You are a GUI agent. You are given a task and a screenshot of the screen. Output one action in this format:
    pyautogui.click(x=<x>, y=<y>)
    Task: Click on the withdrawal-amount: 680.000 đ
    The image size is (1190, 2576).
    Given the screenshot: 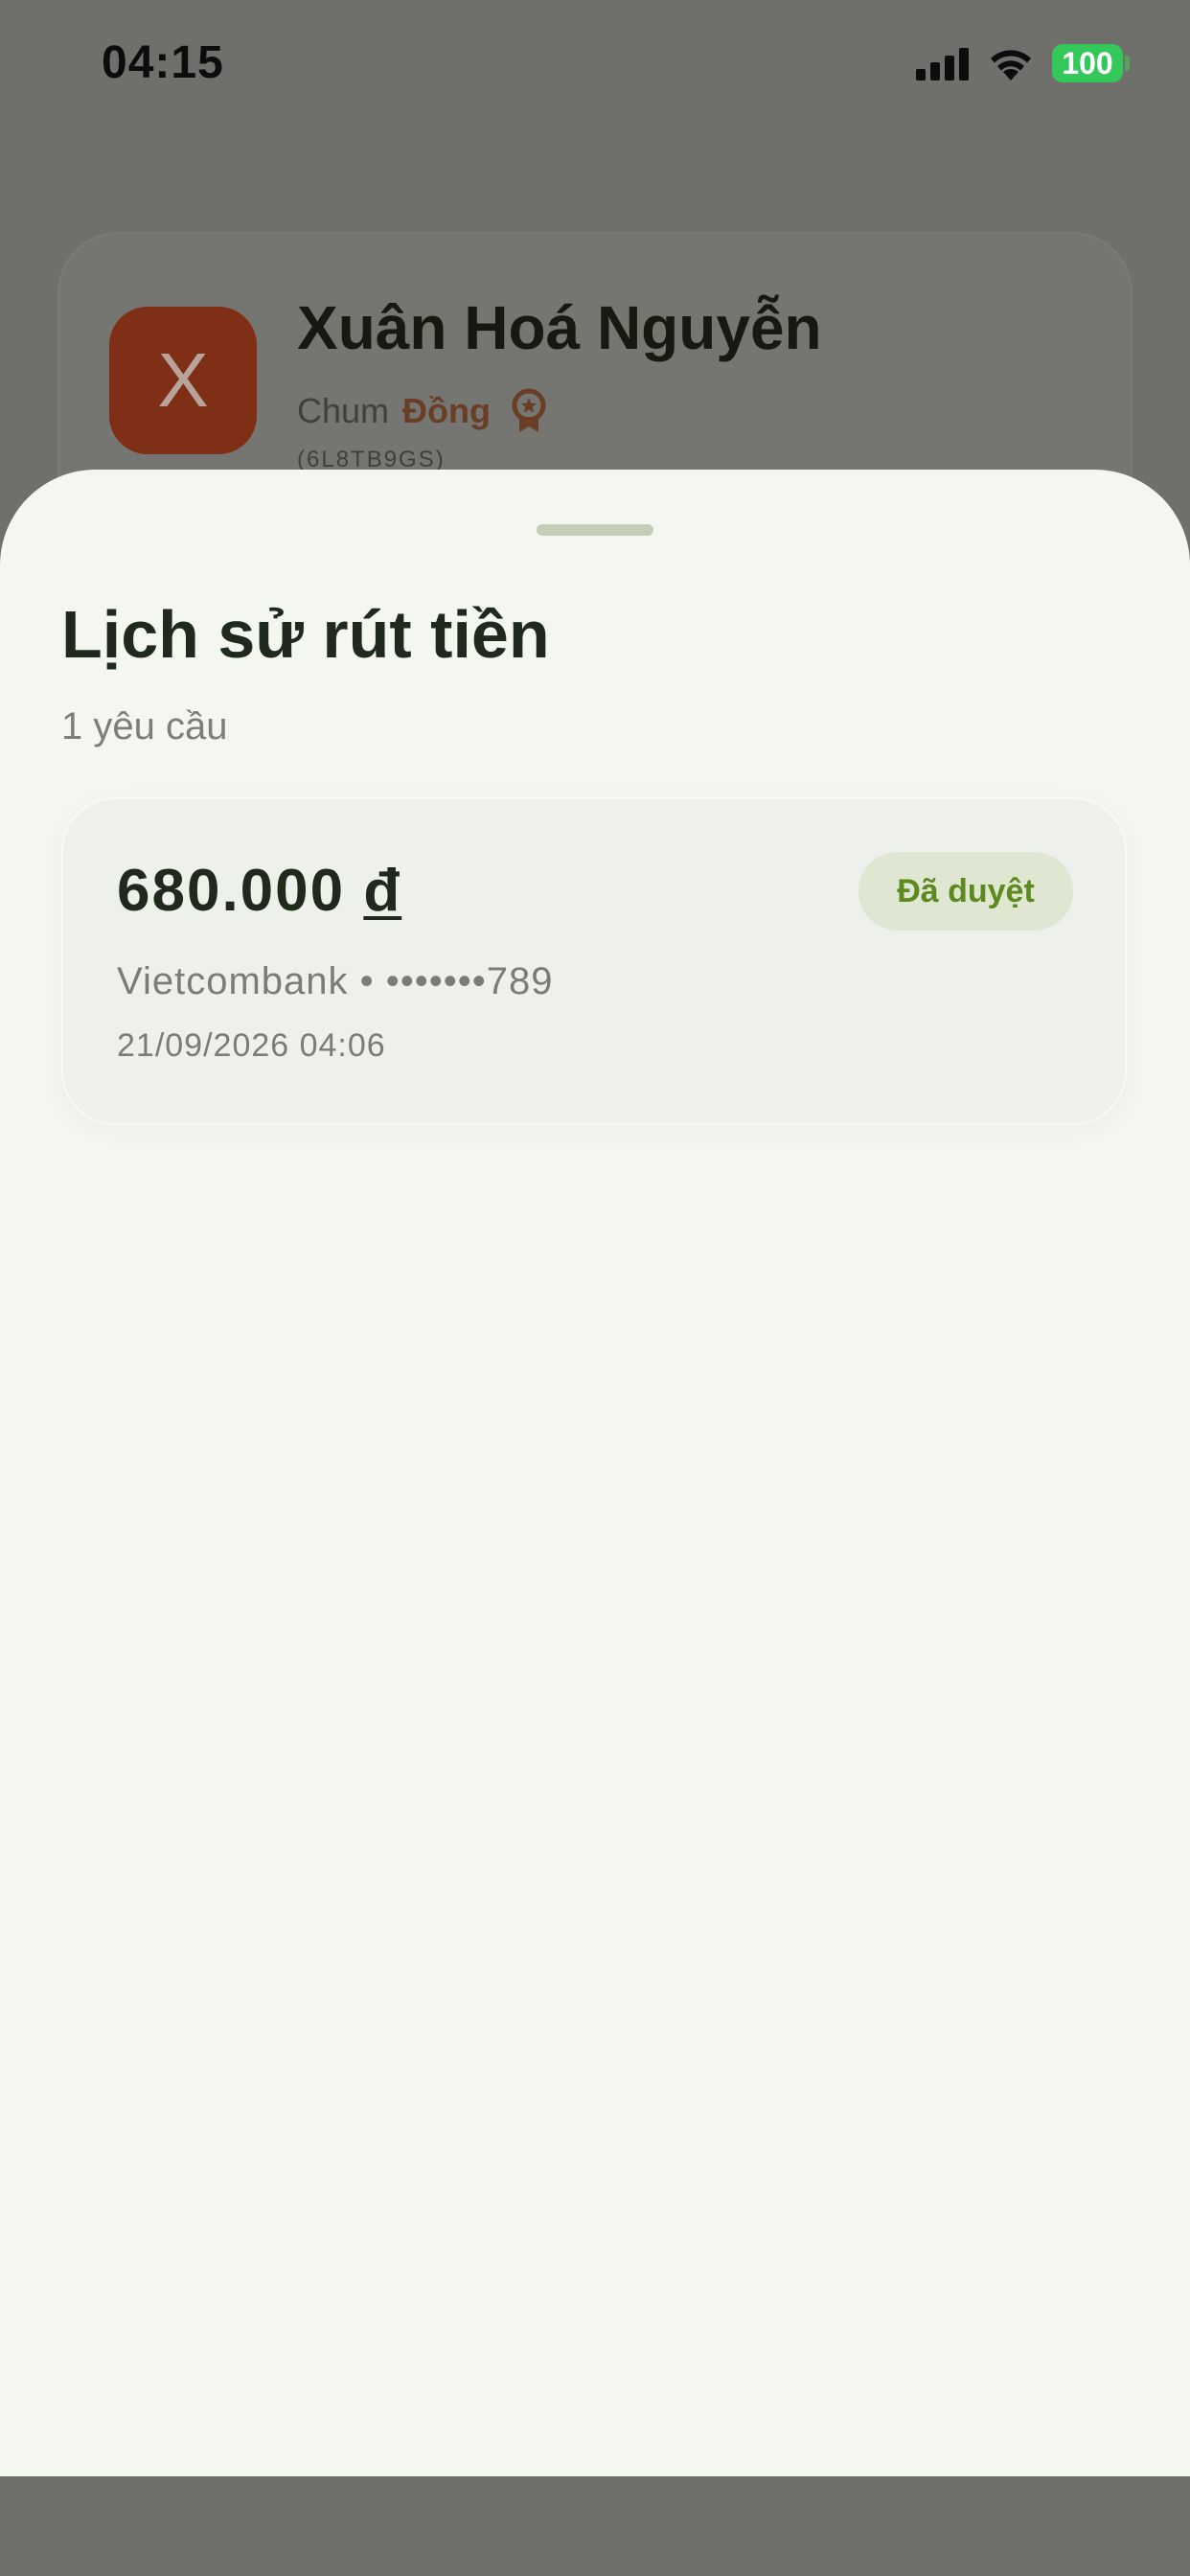 What is the action you would take?
    pyautogui.click(x=259, y=891)
    